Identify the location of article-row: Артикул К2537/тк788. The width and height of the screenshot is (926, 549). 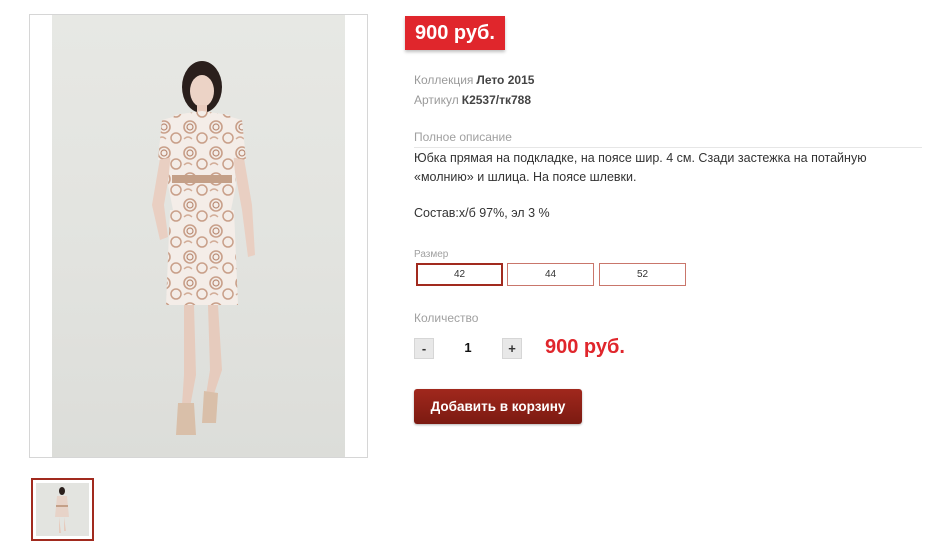
(472, 100).